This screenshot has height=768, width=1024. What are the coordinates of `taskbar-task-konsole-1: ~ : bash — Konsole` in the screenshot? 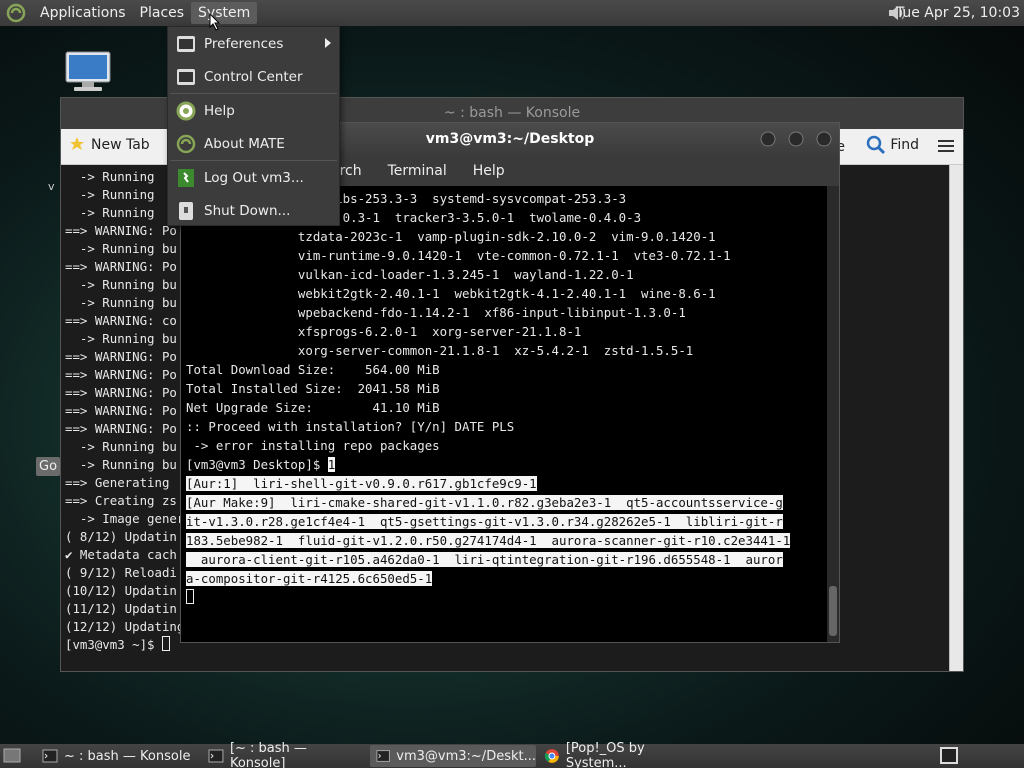 It's located at (118, 756).